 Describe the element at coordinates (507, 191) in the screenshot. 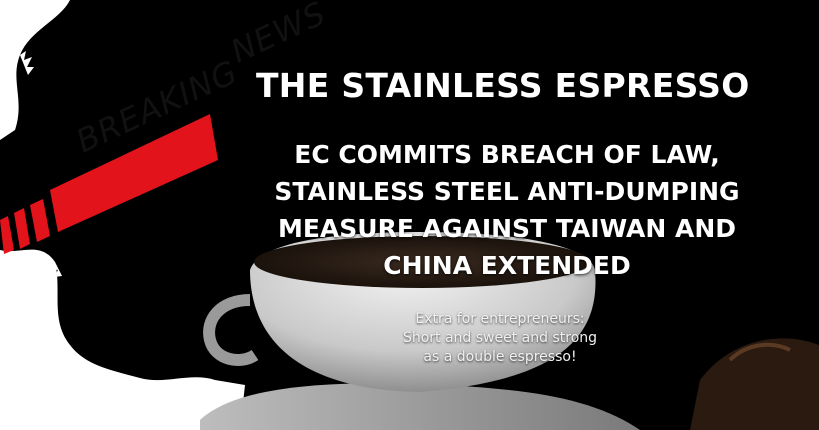

I see `headline-line: STAINLESS STEEL ANTI-DUMPING` at that location.